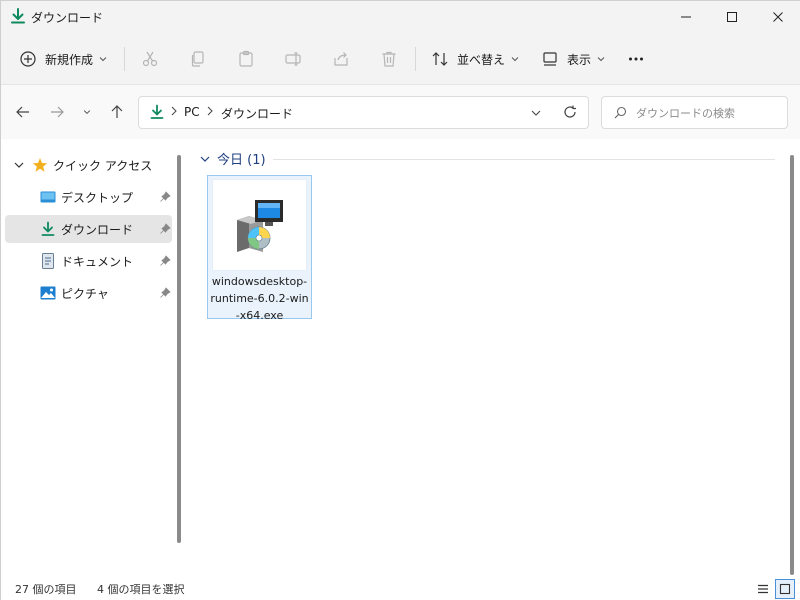 The height and width of the screenshot is (600, 800). What do you see at coordinates (46, 589) in the screenshot?
I see `item-count: 27 個の項目` at bounding box center [46, 589].